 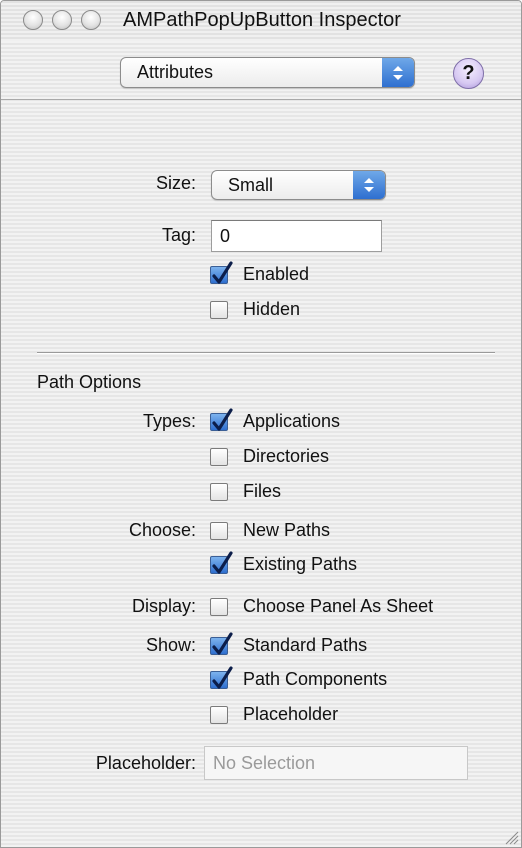 I want to click on tag-field: 0, so click(x=296, y=236).